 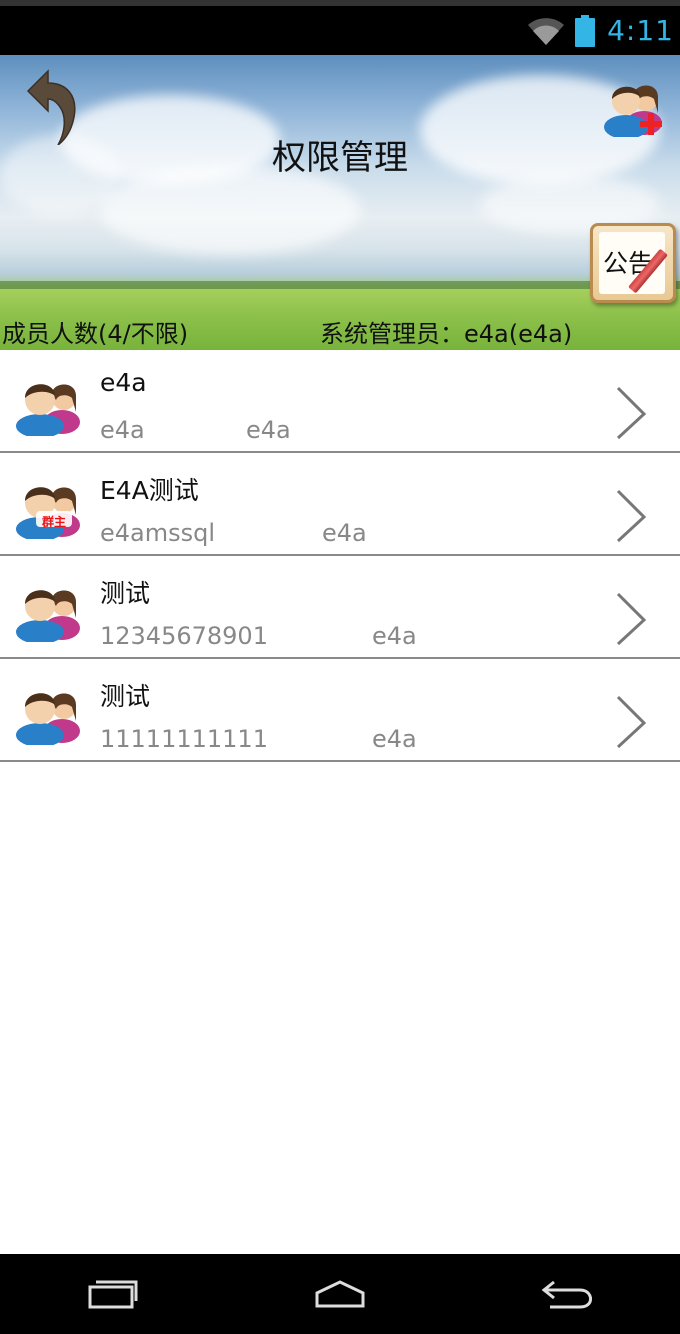 What do you see at coordinates (184, 739) in the screenshot?
I see `member-account: 11111111111` at bounding box center [184, 739].